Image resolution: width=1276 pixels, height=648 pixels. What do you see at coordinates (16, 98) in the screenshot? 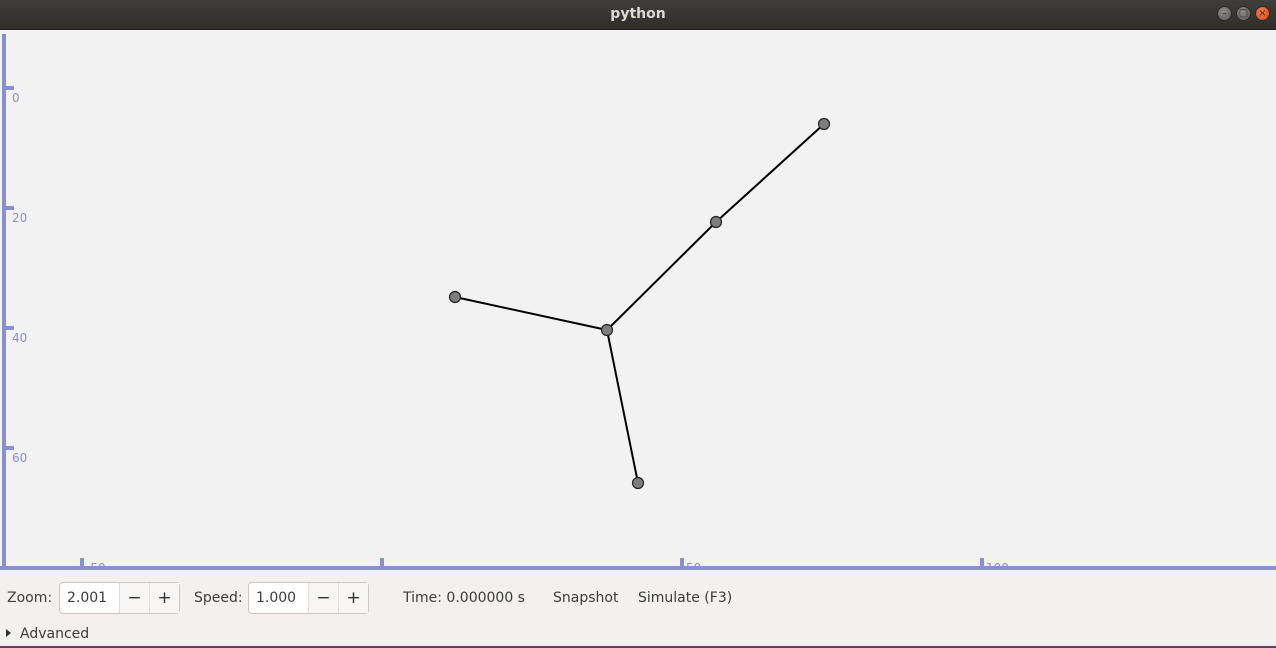
I see `y-tick-label: 0` at bounding box center [16, 98].